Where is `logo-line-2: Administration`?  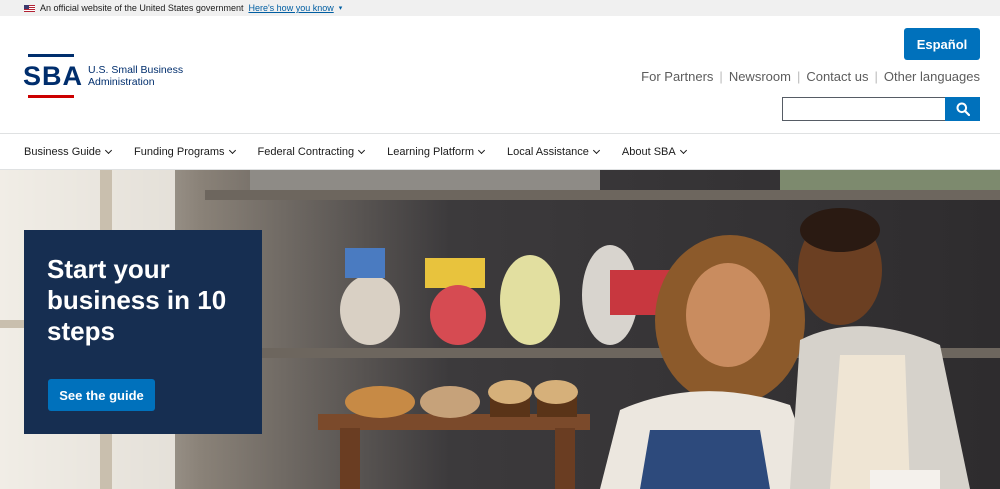
logo-line-2: Administration is located at coordinates (121, 82).